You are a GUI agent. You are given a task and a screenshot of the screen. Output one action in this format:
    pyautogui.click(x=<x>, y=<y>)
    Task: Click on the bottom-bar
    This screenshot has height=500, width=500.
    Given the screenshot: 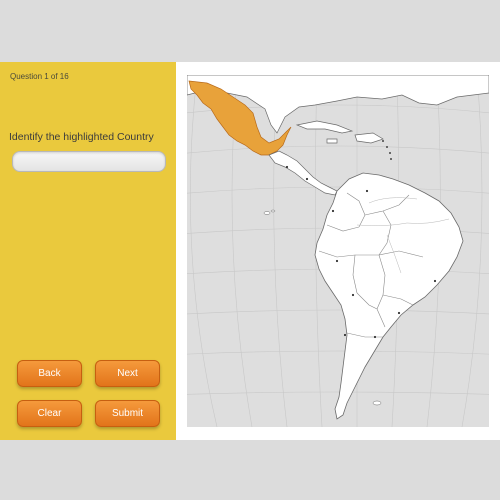 What is the action you would take?
    pyautogui.click(x=250, y=470)
    